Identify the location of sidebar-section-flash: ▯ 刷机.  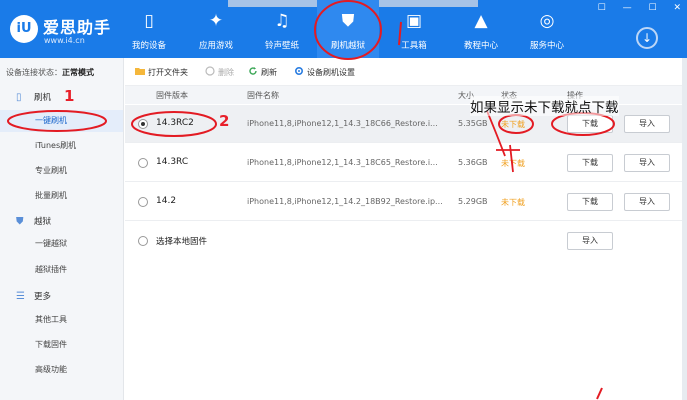
(33, 97).